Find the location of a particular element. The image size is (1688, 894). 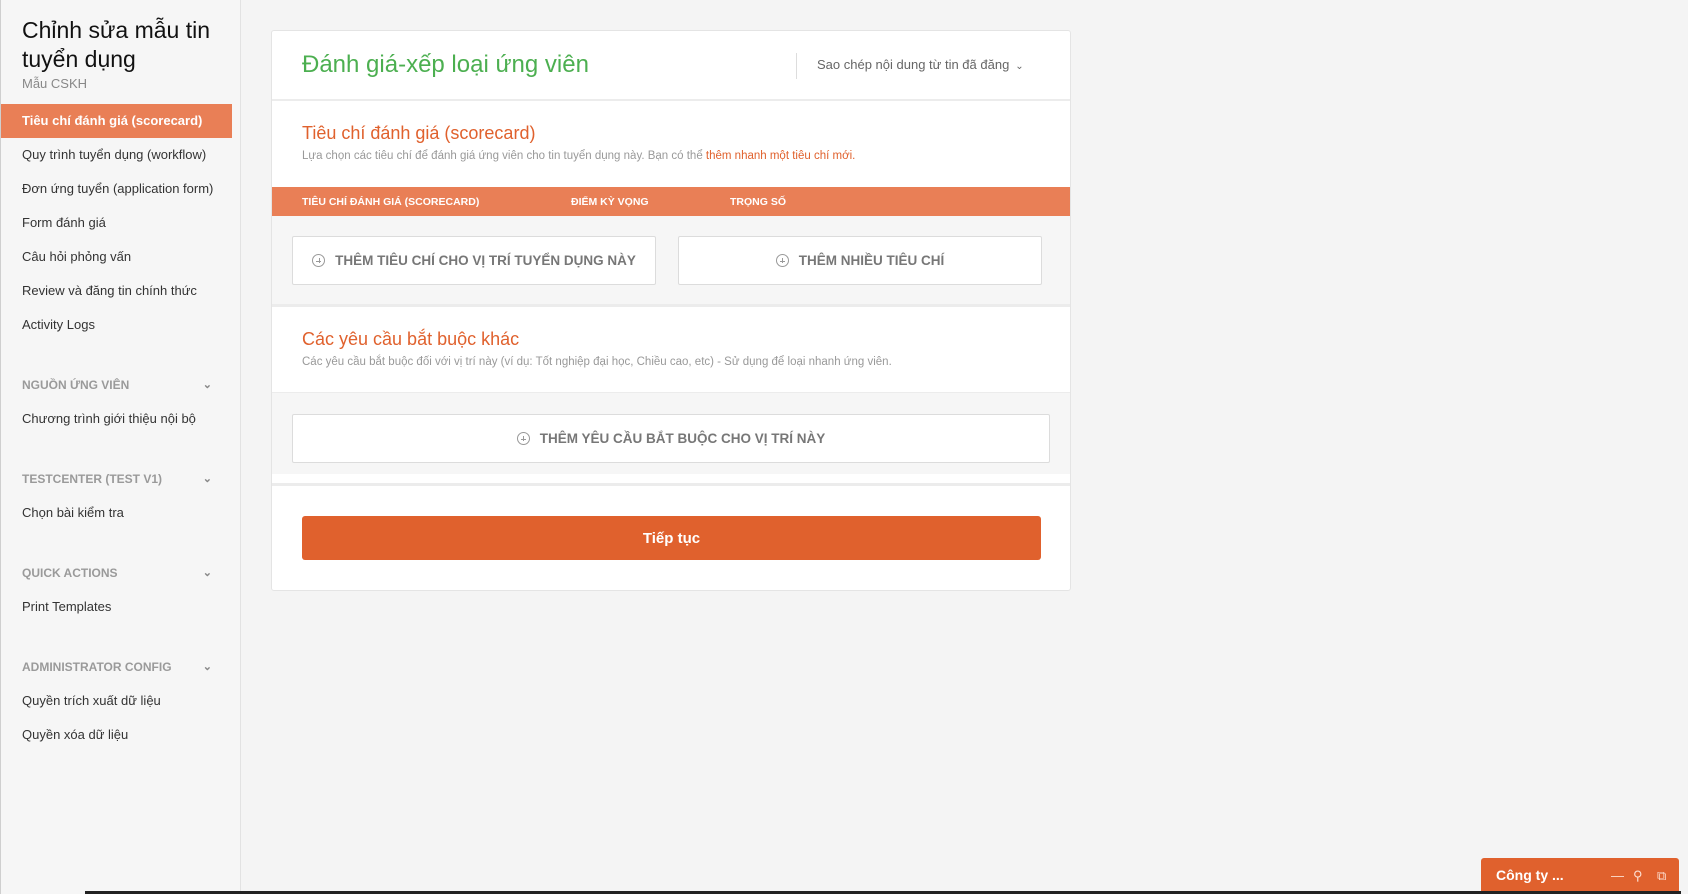

add-criterion-button: THÊM TIÊU CHÍ CHO VỊ TRÍ TUYỂN DỤNG NÀY is located at coordinates (474, 260).